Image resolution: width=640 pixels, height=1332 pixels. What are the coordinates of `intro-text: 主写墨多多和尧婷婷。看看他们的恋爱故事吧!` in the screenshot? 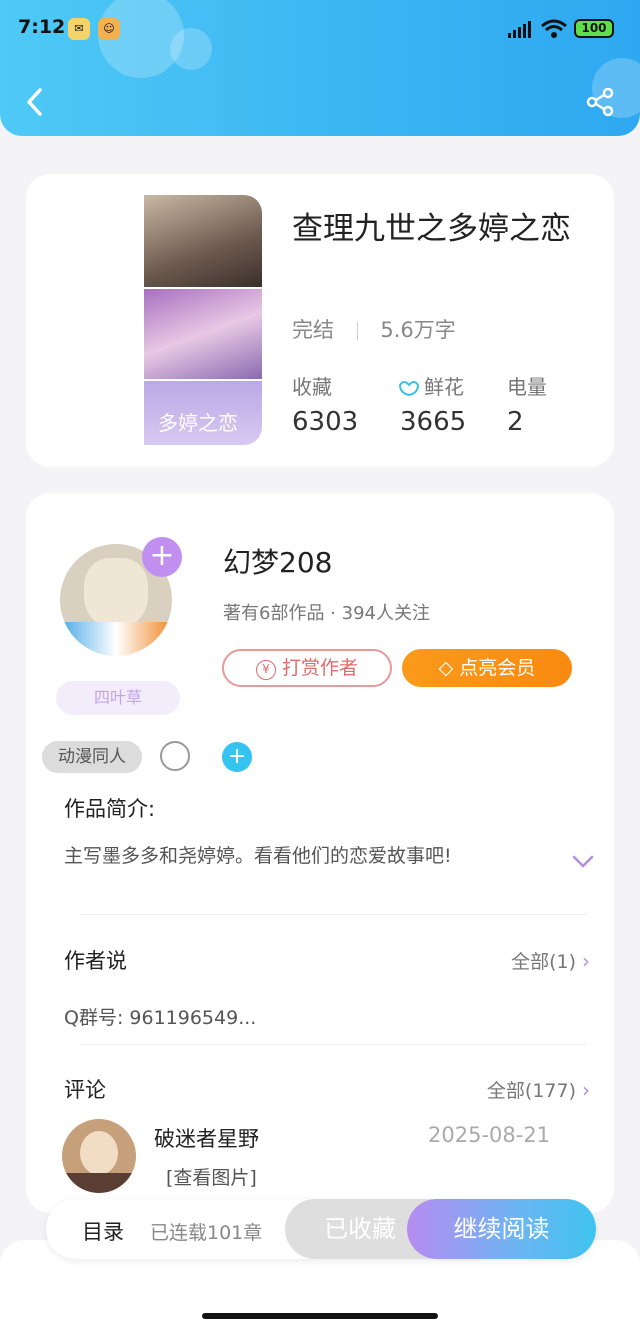 It's located at (258, 856).